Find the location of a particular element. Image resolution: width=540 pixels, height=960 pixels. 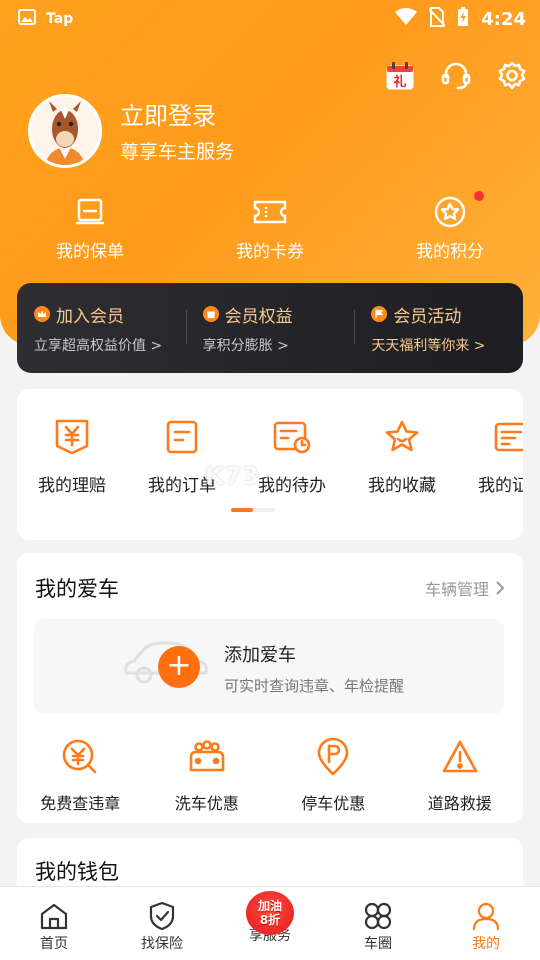

status-time: 4:24 is located at coordinates (503, 19).